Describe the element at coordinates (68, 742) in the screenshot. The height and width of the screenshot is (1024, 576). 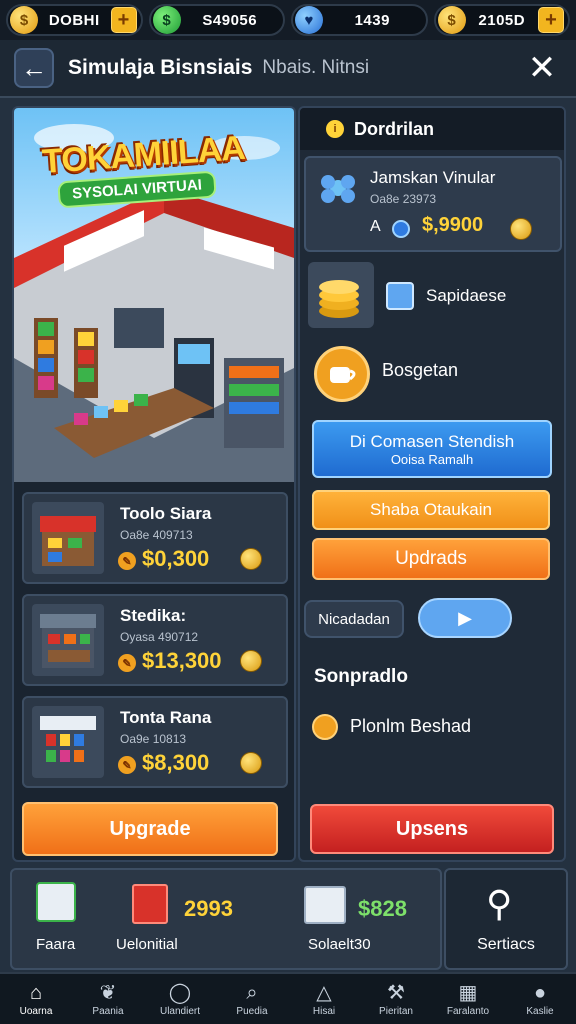
I see `shop-shelf-icon` at that location.